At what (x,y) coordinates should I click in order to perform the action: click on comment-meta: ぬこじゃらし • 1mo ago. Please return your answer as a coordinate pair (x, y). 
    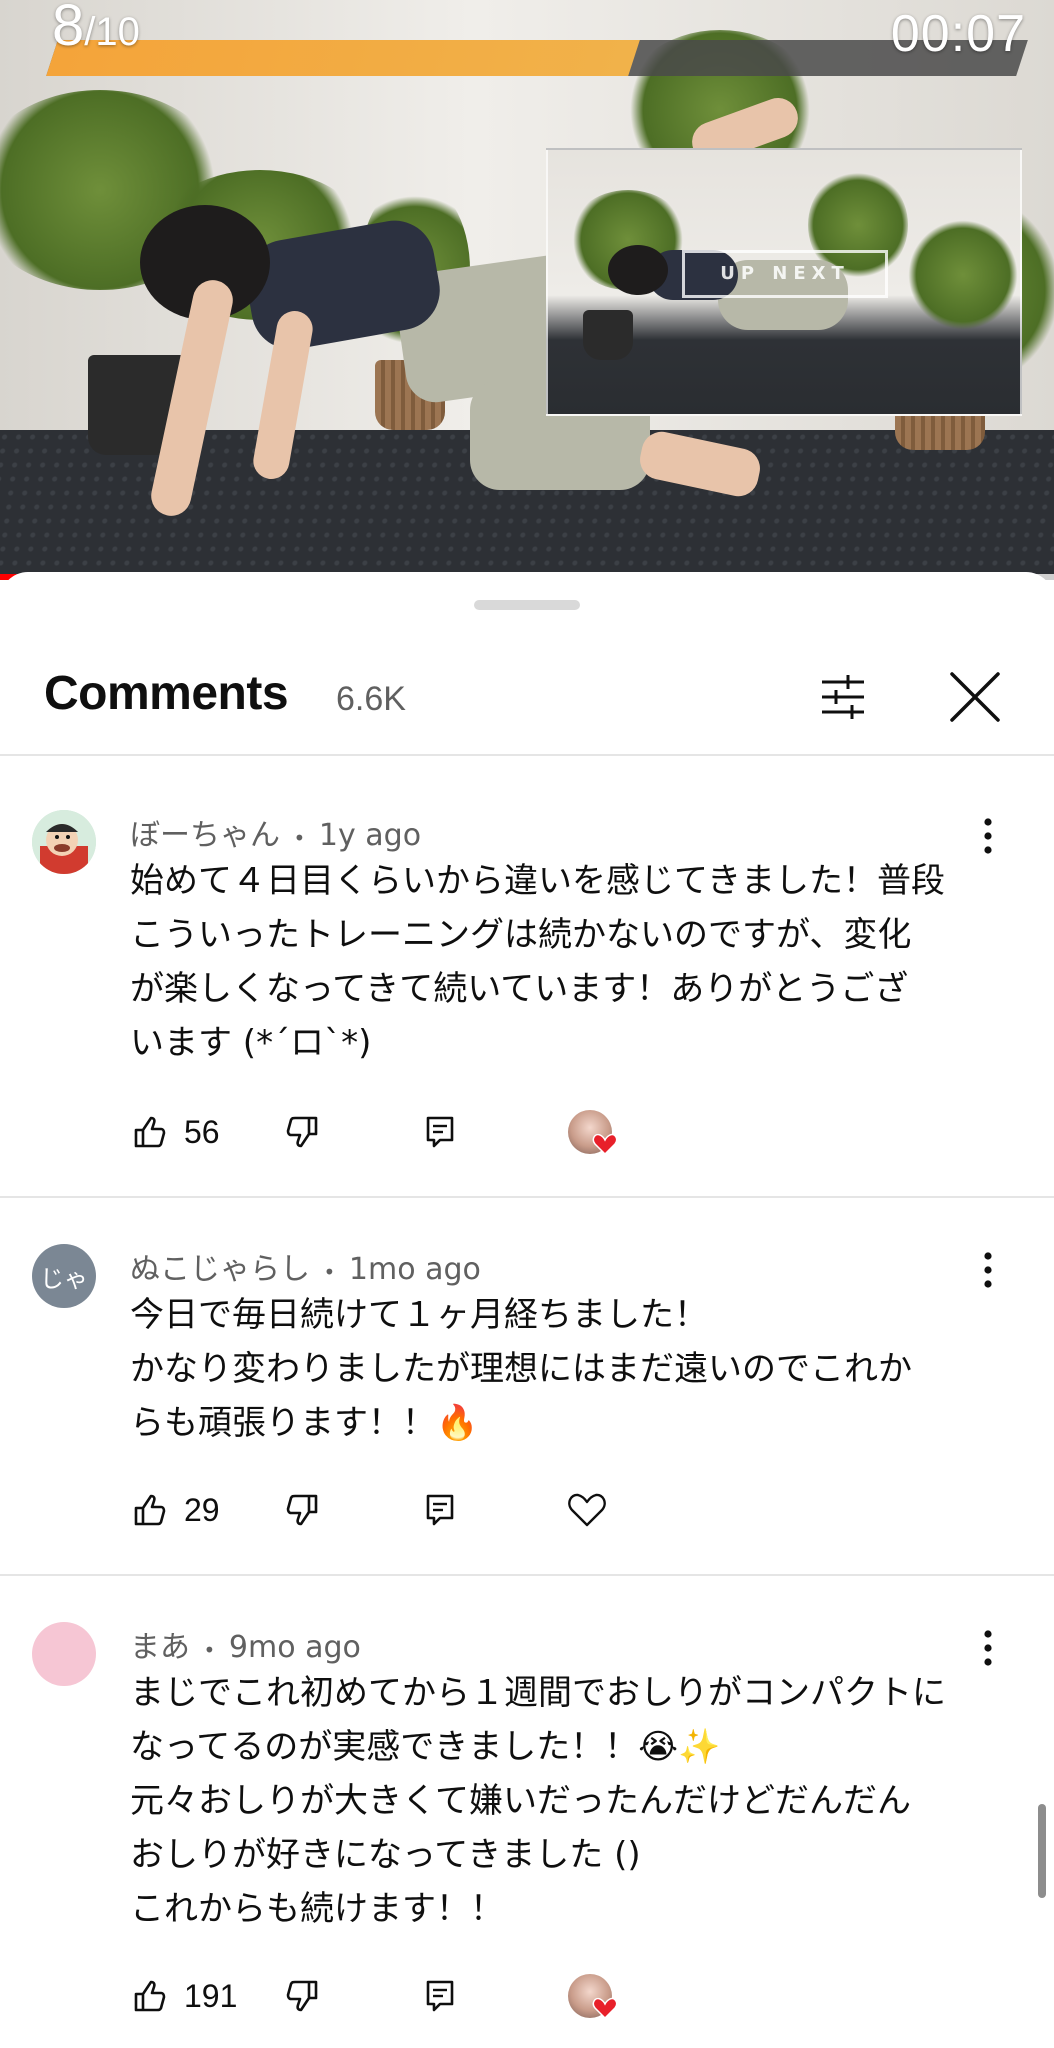
    Looking at the image, I should click on (305, 1266).